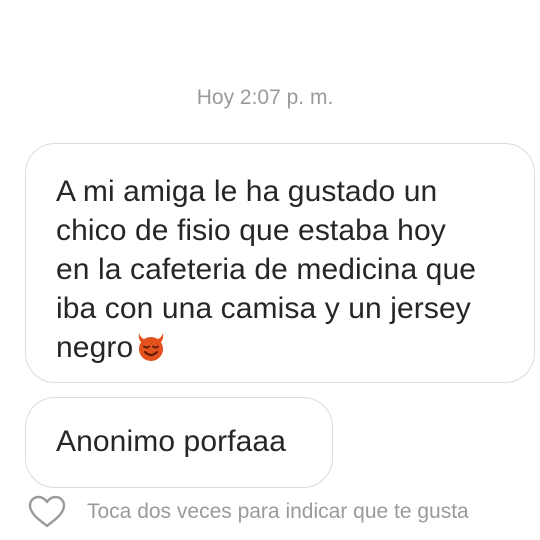 This screenshot has height=540, width=540. What do you see at coordinates (247, 191) in the screenshot?
I see `message-line: A mi amiga le ha gustado un` at bounding box center [247, 191].